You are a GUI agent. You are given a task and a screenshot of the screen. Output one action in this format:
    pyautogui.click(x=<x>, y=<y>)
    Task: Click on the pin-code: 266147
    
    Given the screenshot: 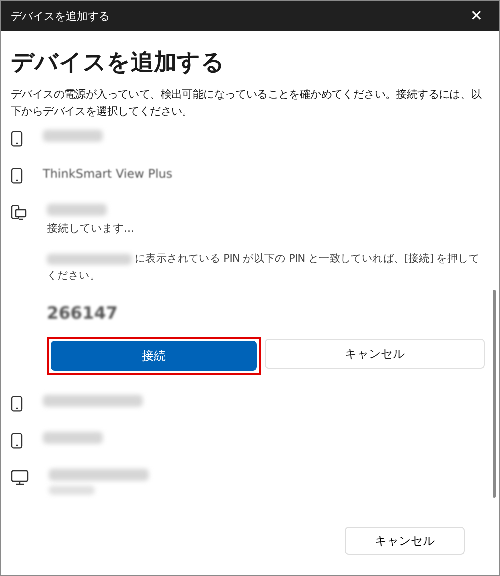 What is the action you would take?
    pyautogui.click(x=83, y=314)
    